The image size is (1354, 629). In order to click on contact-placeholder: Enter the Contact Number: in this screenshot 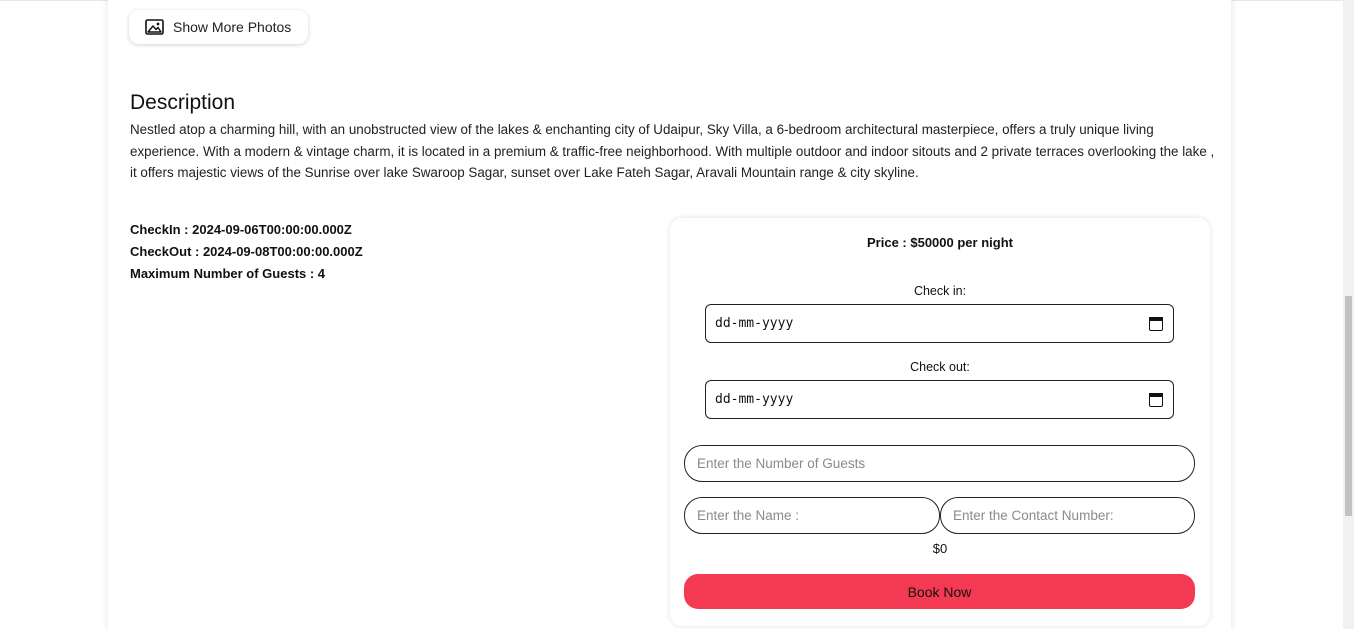, I will do `click(1033, 515)`.